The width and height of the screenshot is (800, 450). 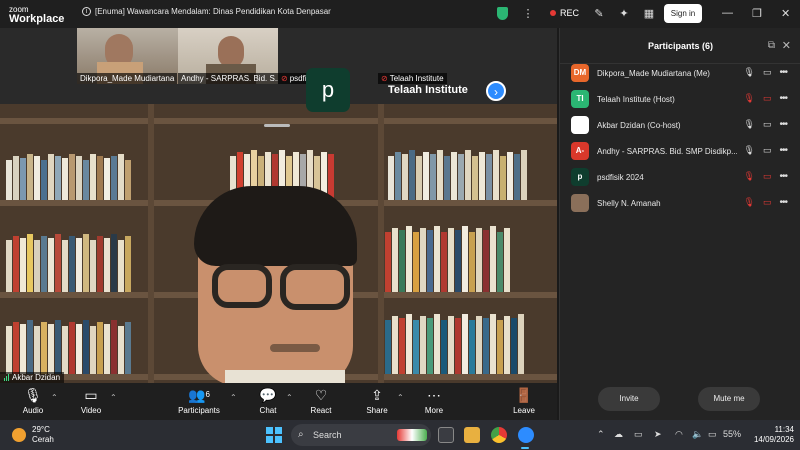 What do you see at coordinates (6, 377) in the screenshot?
I see `signal-bars-icon` at bounding box center [6, 377].